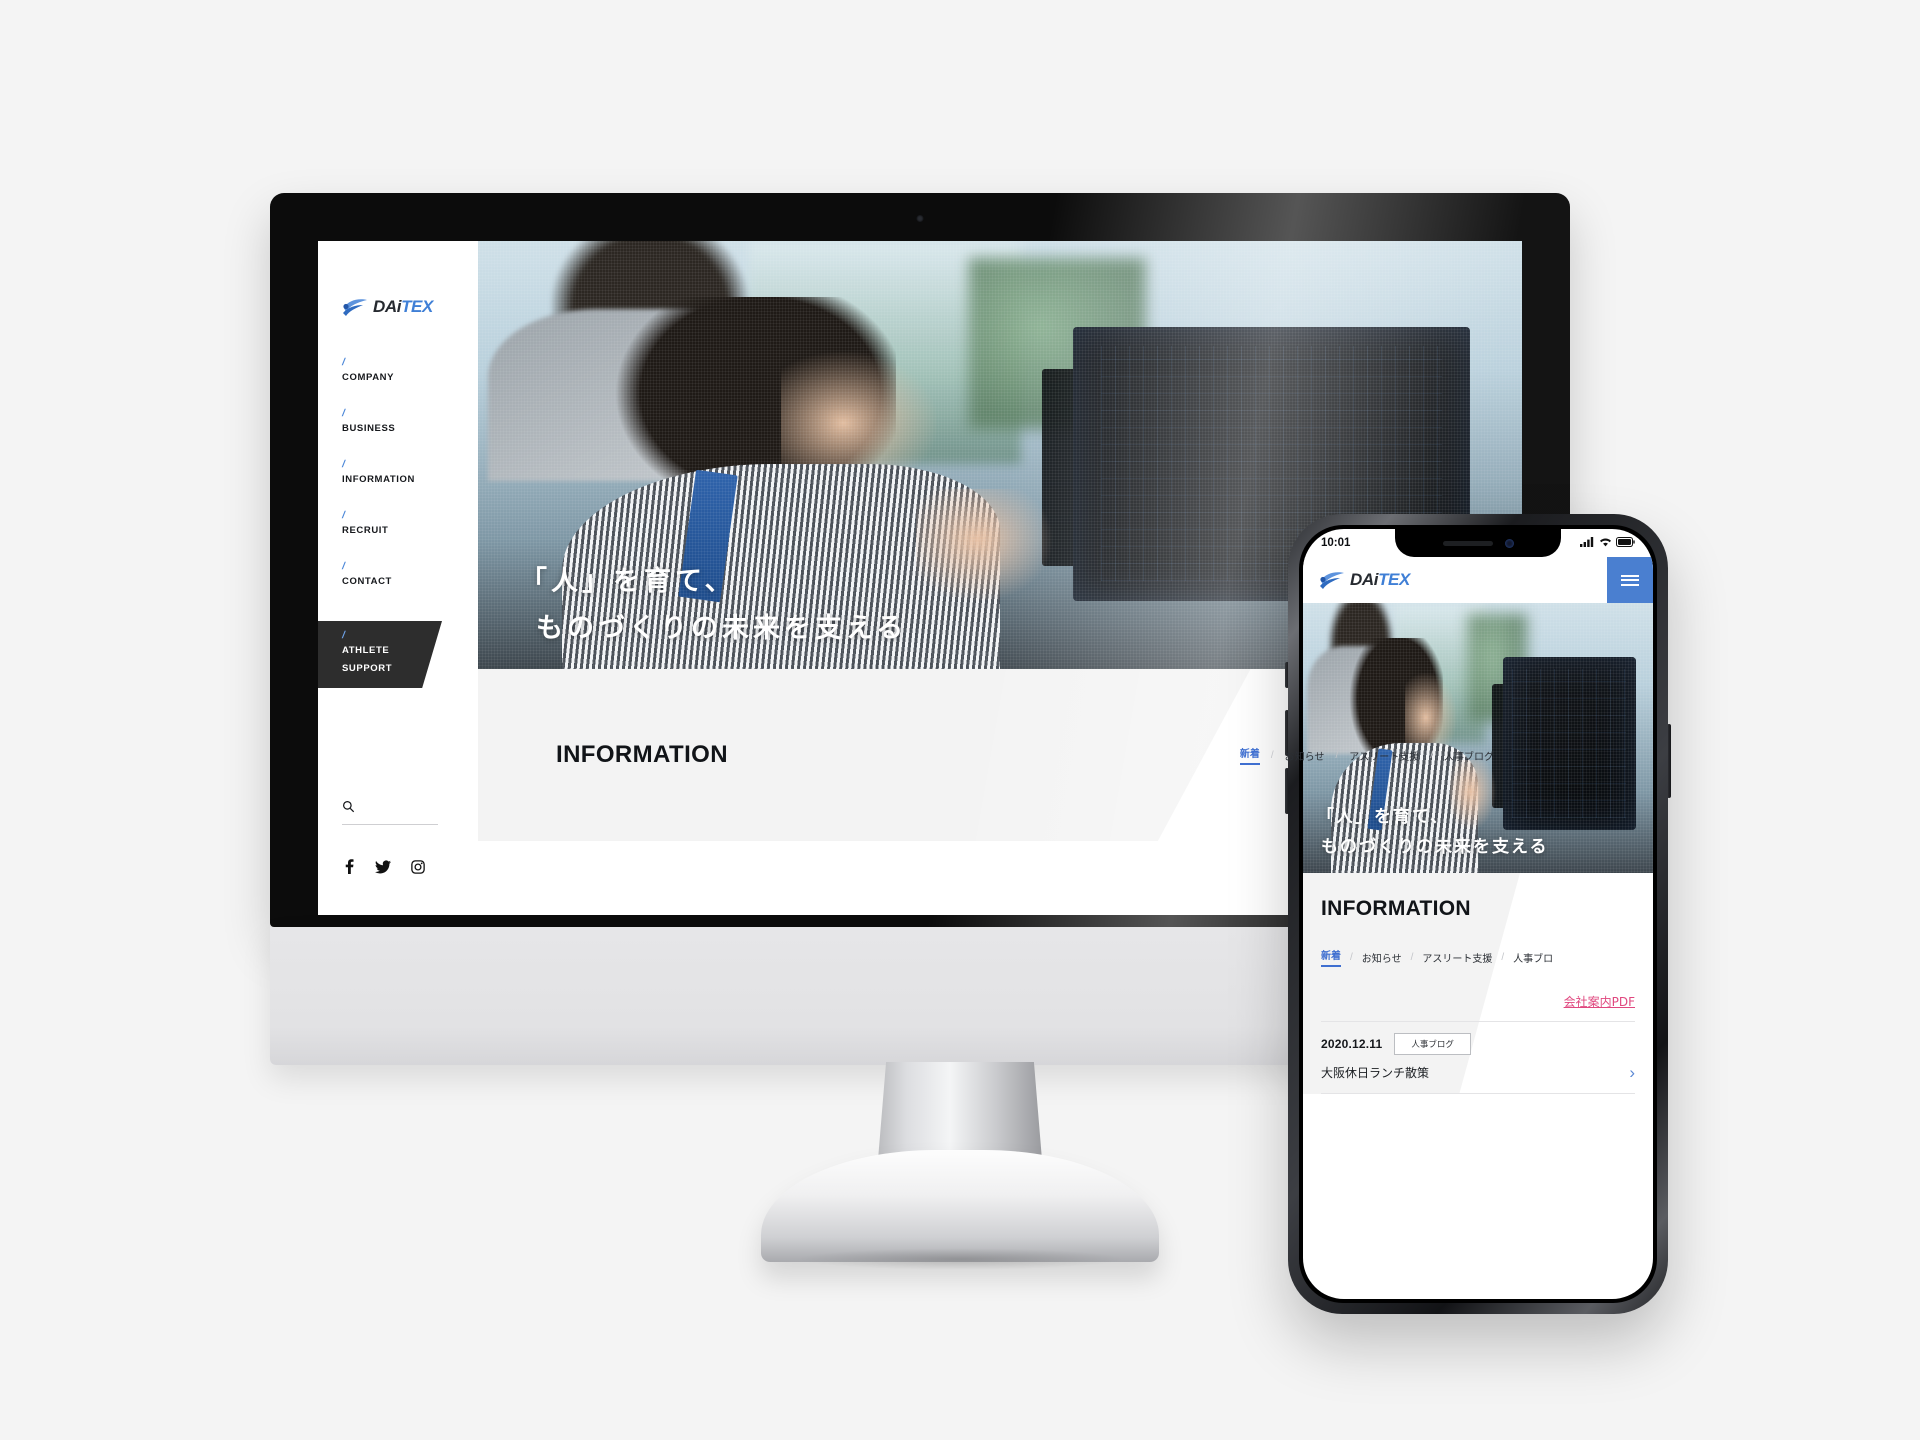 This screenshot has height=1440, width=1920. I want to click on tab-hr-blog: 人事ブログ, so click(1469, 755).